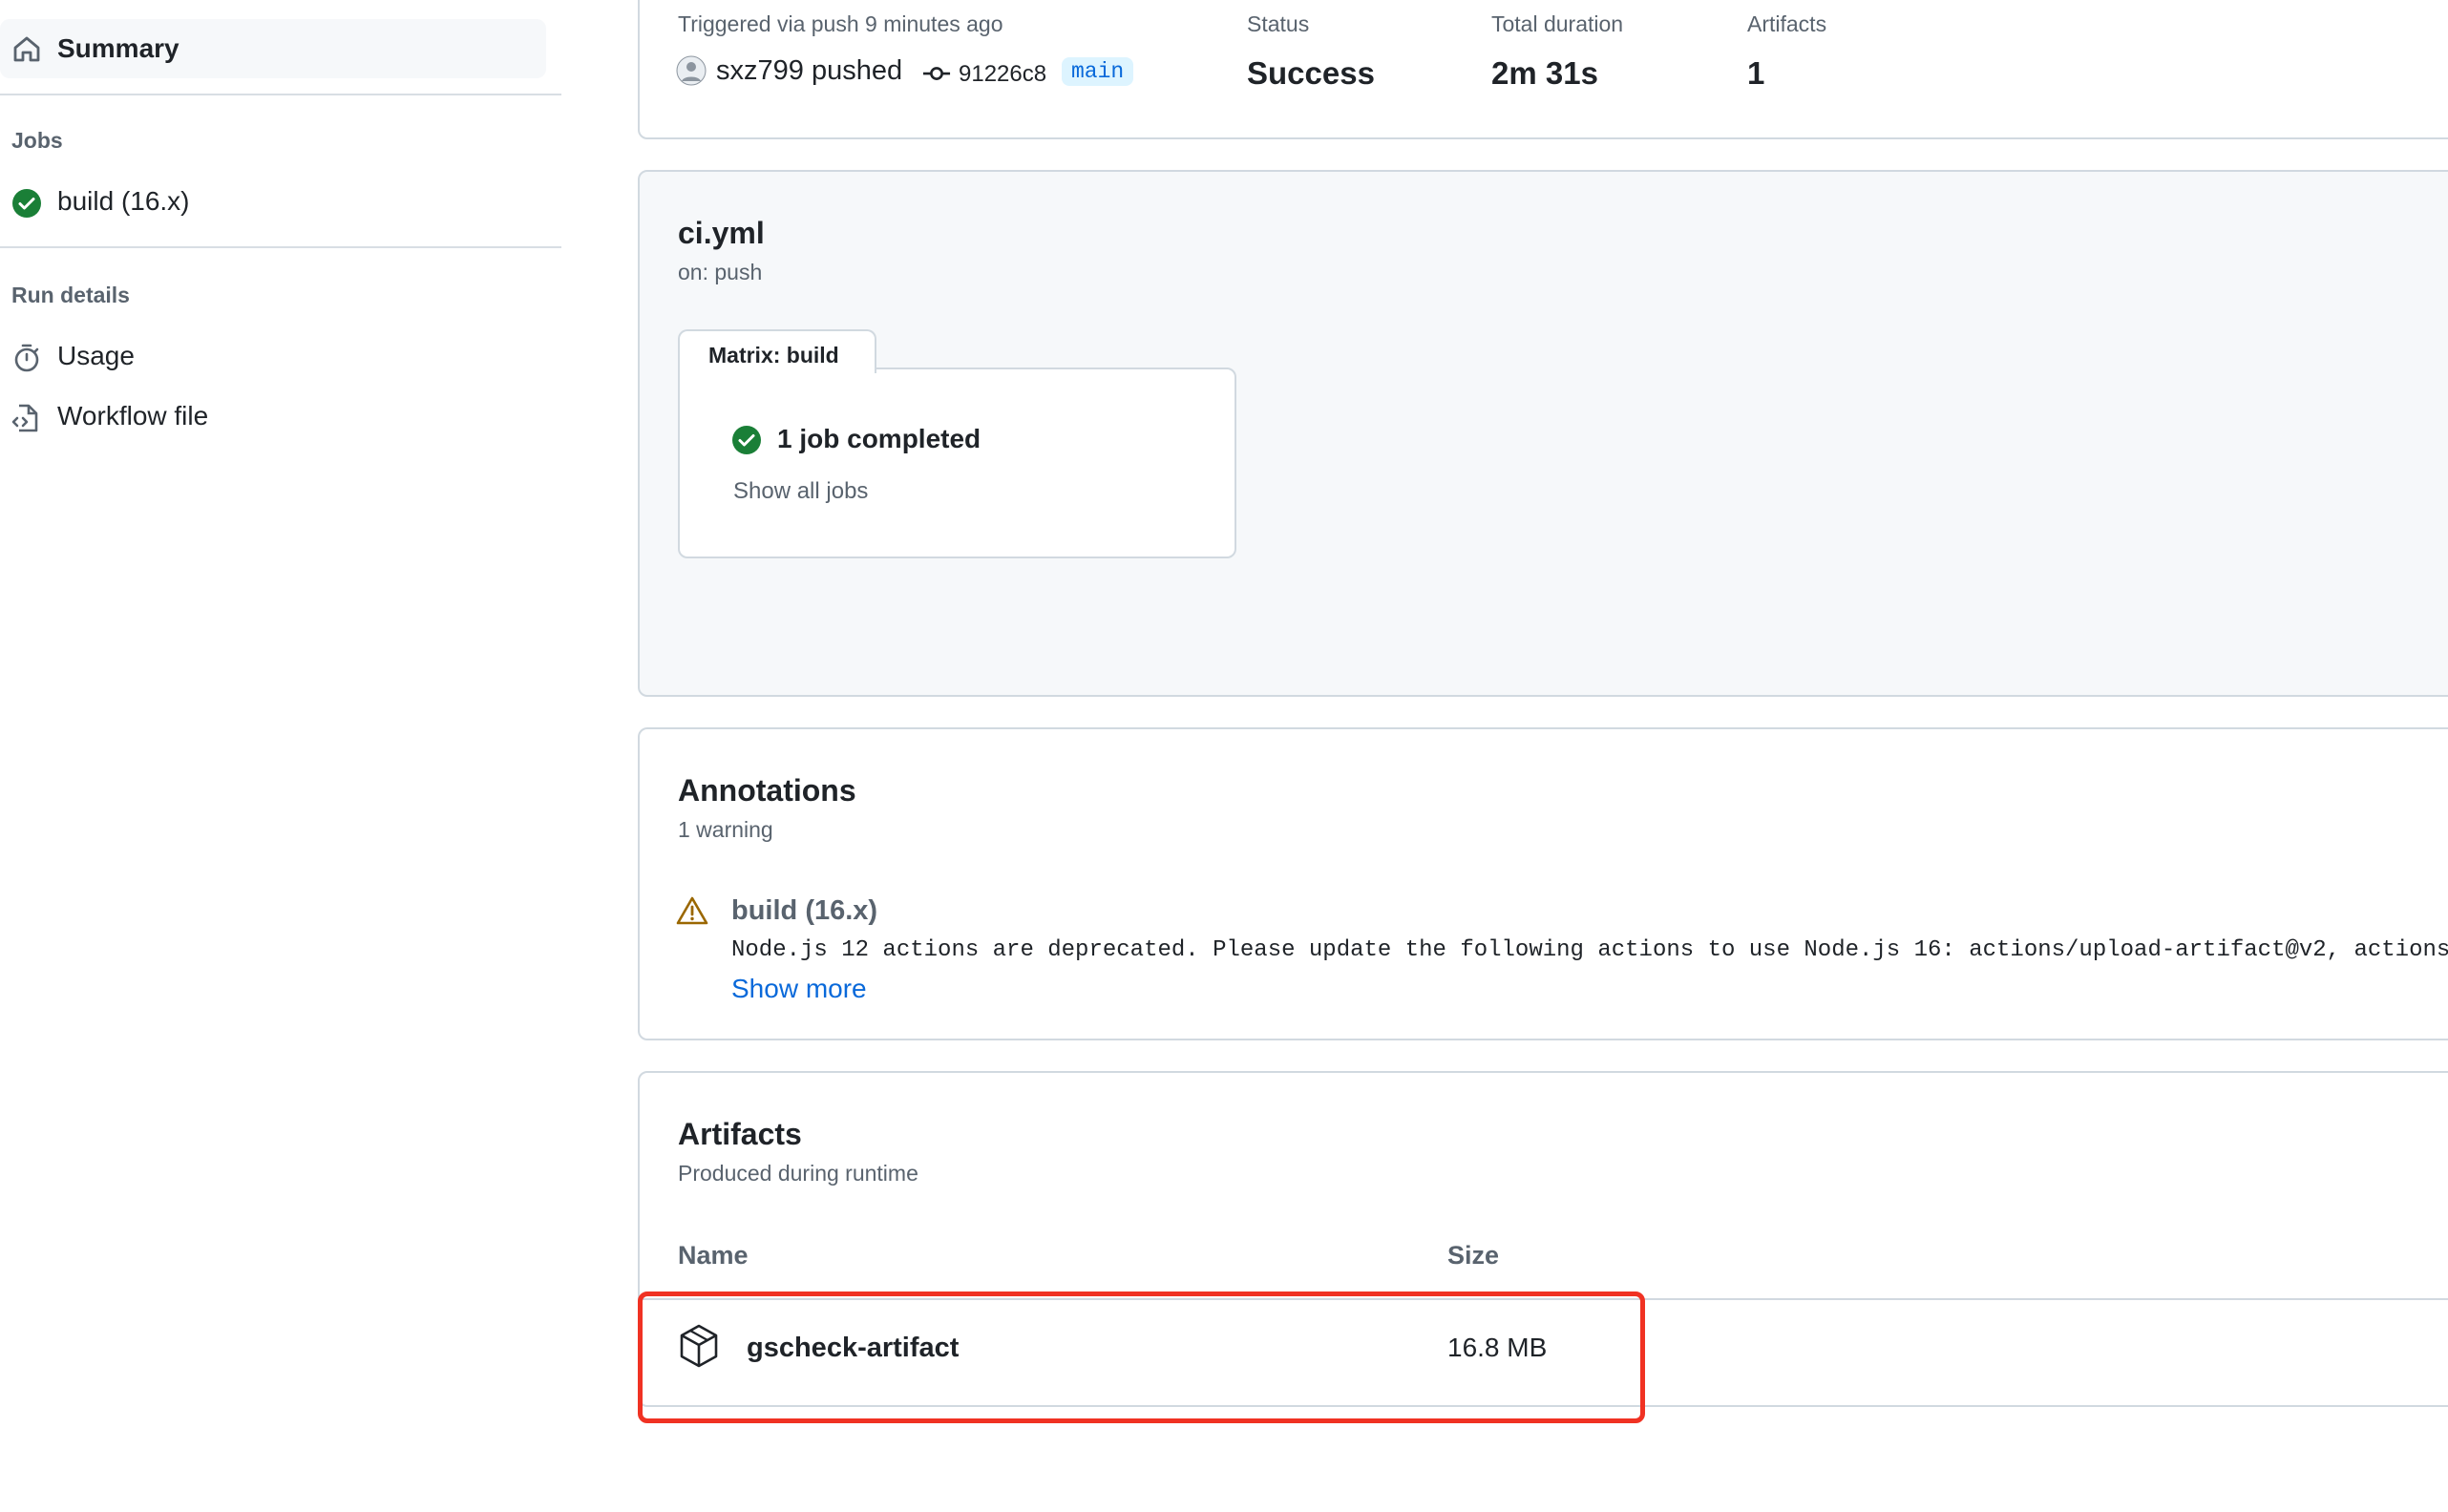  What do you see at coordinates (1756, 73) in the screenshot?
I see `artifacts-count-value: 1` at bounding box center [1756, 73].